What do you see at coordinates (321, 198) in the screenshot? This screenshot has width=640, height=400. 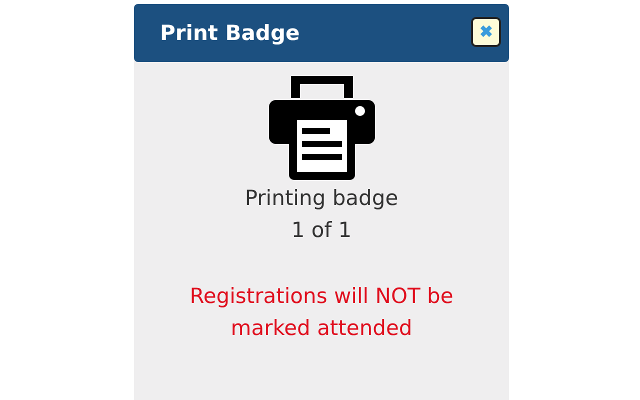 I see `status-text: Printing badge` at bounding box center [321, 198].